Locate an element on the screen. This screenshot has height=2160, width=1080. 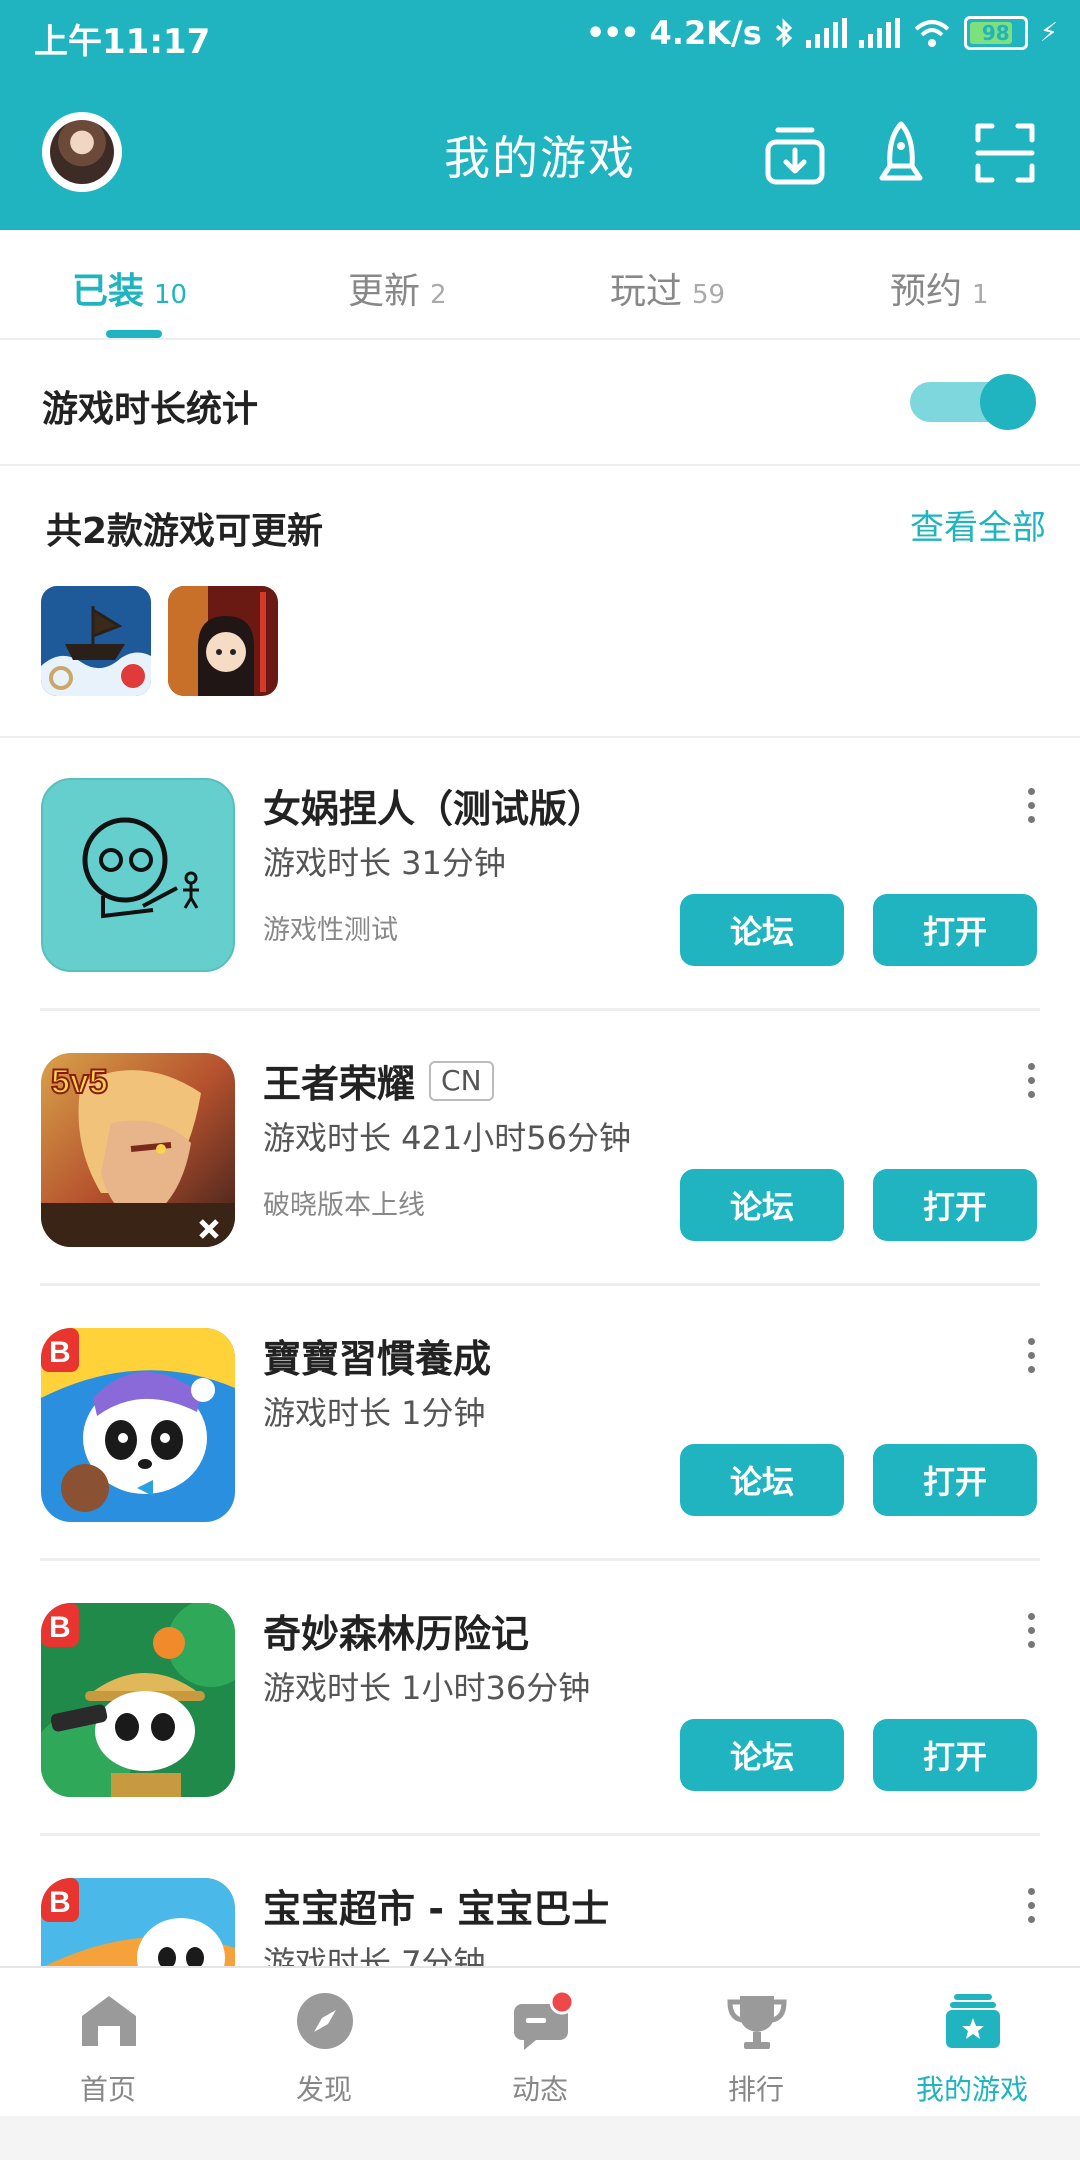
tab-count: 2 is located at coordinates (438, 295).